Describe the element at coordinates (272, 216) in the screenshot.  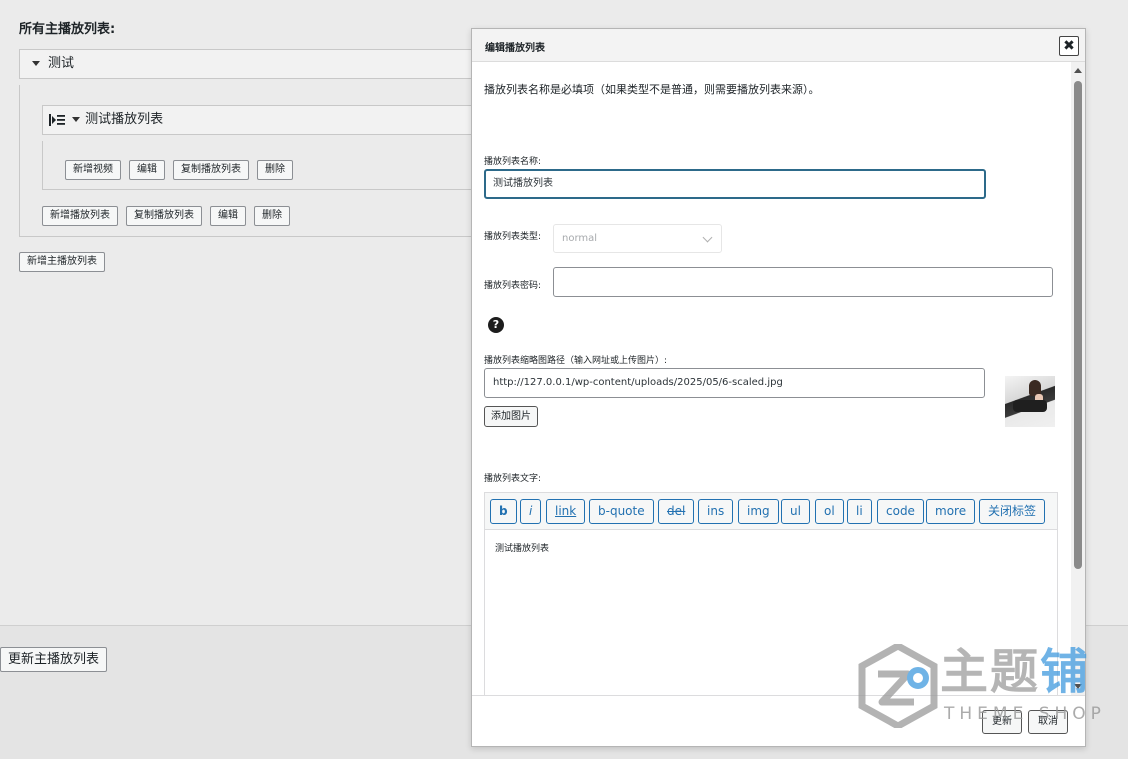
I see `delete-master-playlist-button: 删除` at that location.